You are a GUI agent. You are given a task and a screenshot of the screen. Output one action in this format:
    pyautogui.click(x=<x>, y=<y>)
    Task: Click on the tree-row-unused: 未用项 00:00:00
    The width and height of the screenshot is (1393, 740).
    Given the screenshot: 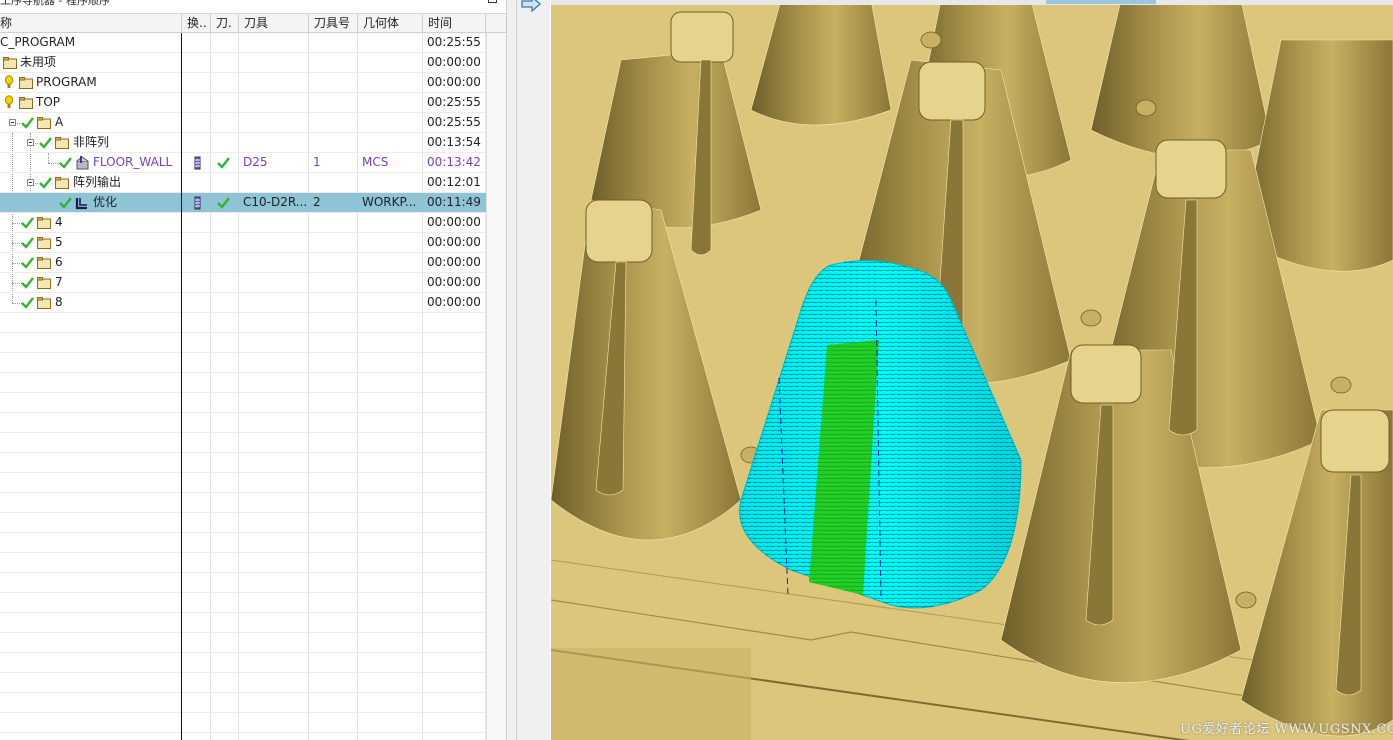 What is the action you would take?
    pyautogui.click(x=243, y=63)
    